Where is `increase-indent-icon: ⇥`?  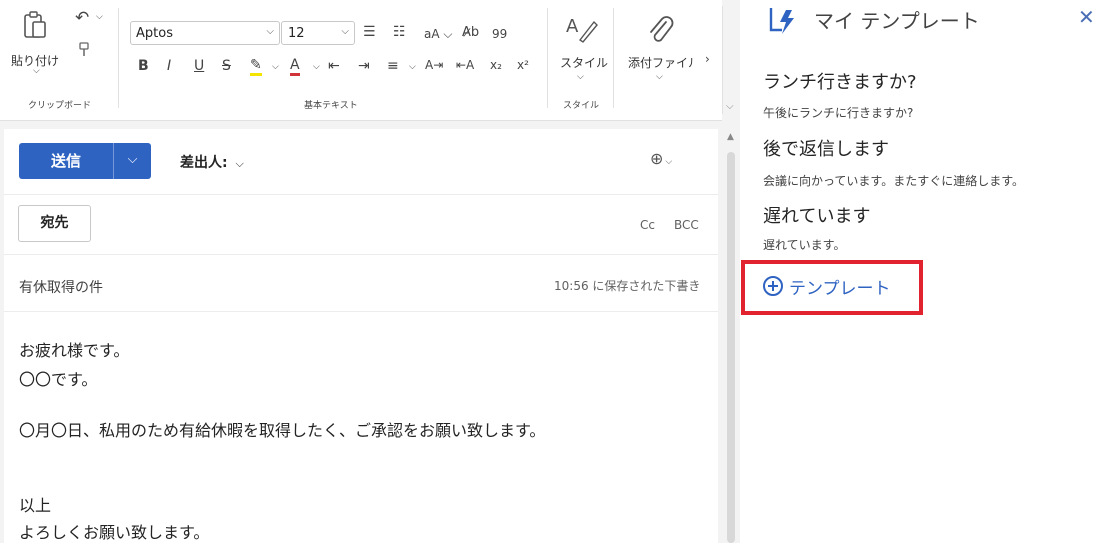
increase-indent-icon: ⇥ is located at coordinates (364, 66).